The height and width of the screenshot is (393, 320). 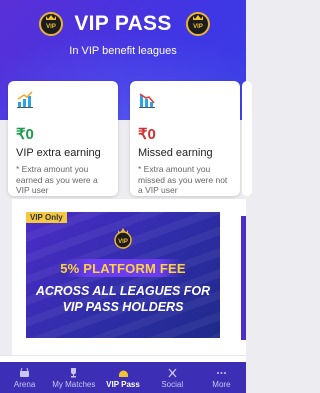 I want to click on bar-chart-down-icon, so click(x=147, y=100).